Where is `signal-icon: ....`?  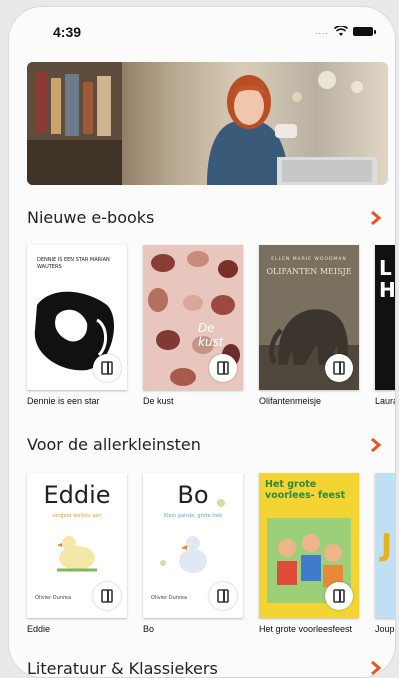
signal-icon: .... is located at coordinates (321, 31).